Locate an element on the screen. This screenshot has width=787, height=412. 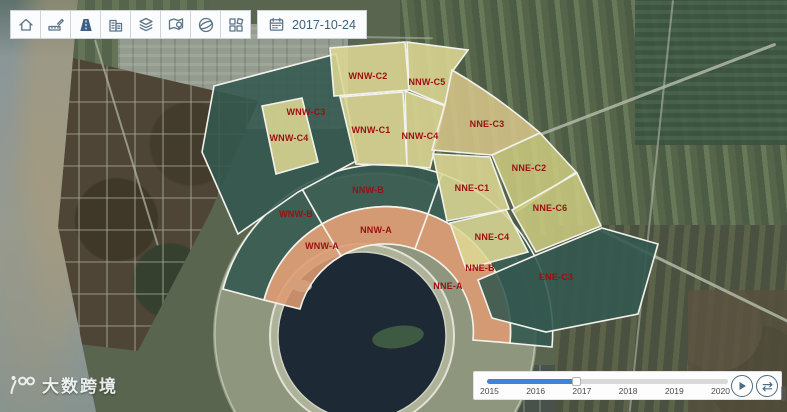
zone-label-wnw-c3: WNW-C3 is located at coordinates (305, 112).